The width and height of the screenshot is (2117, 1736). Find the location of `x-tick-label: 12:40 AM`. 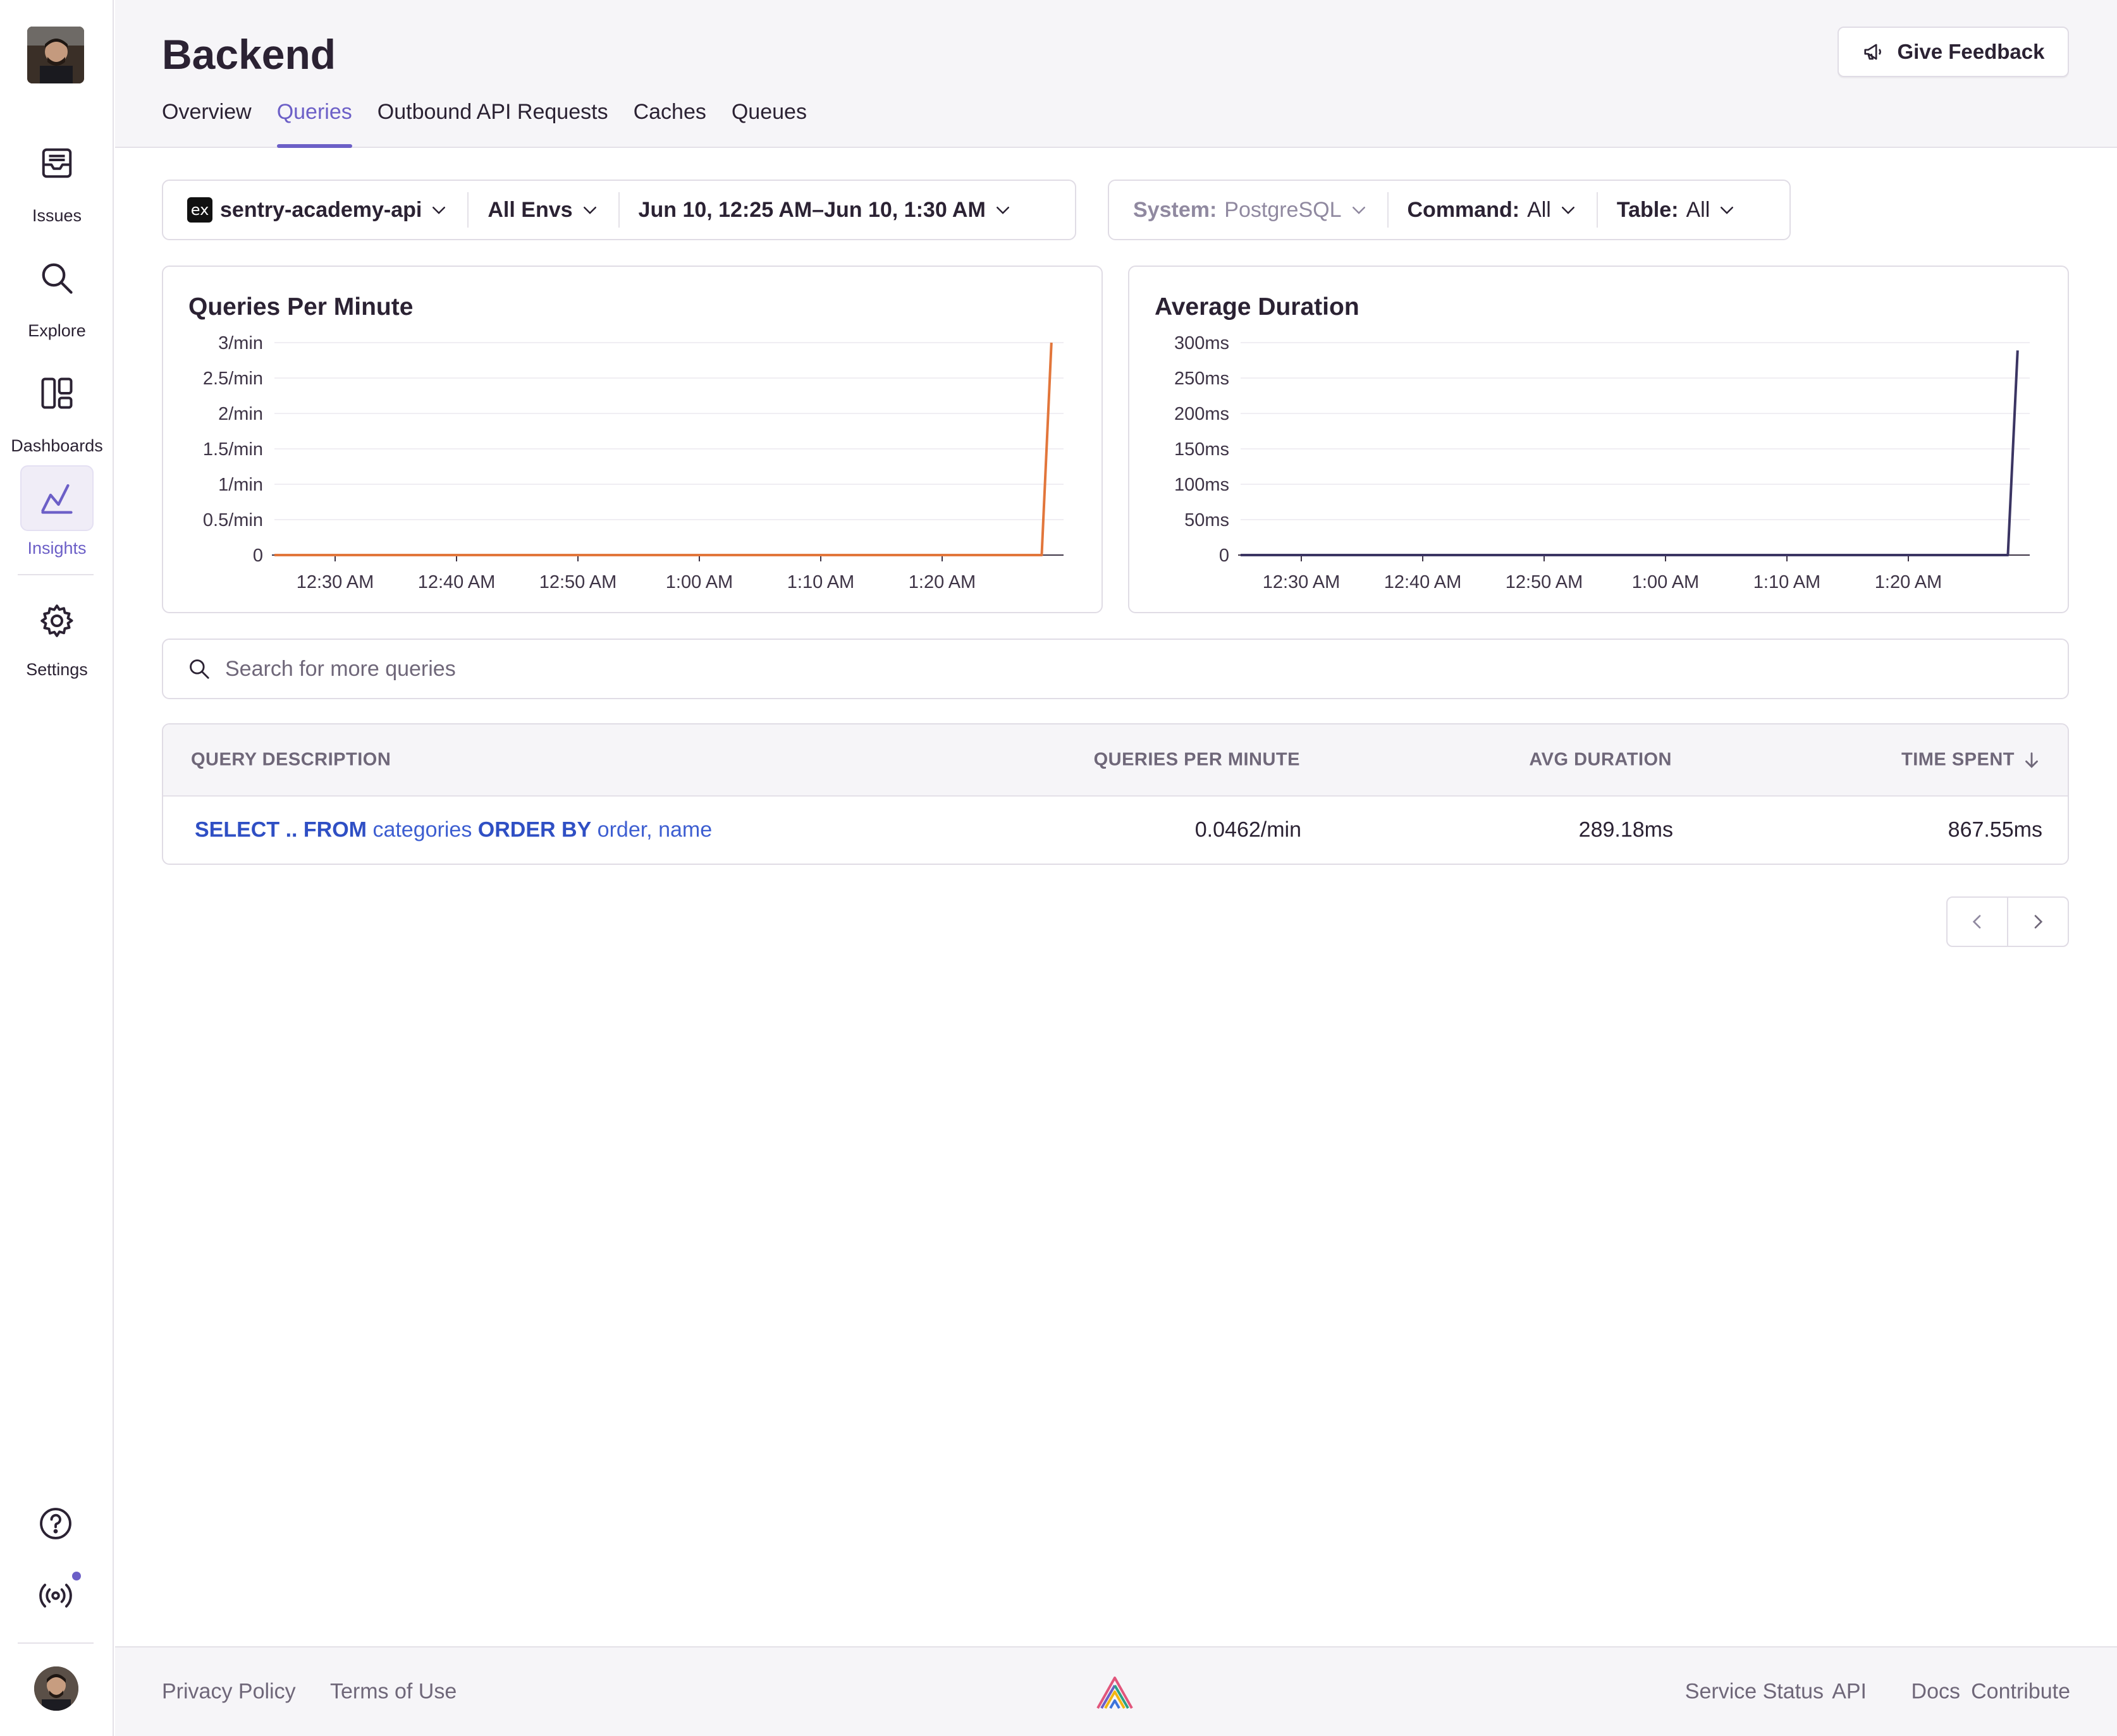

x-tick-label: 12:40 AM is located at coordinates (457, 582).